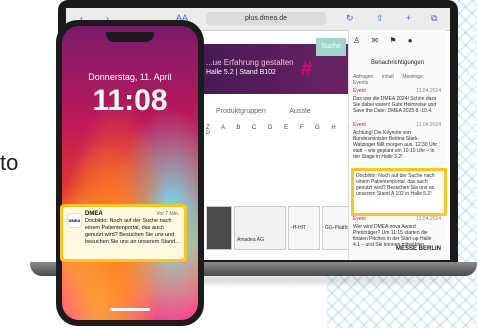  I want to click on add-tab-icon: +, so click(408, 18).